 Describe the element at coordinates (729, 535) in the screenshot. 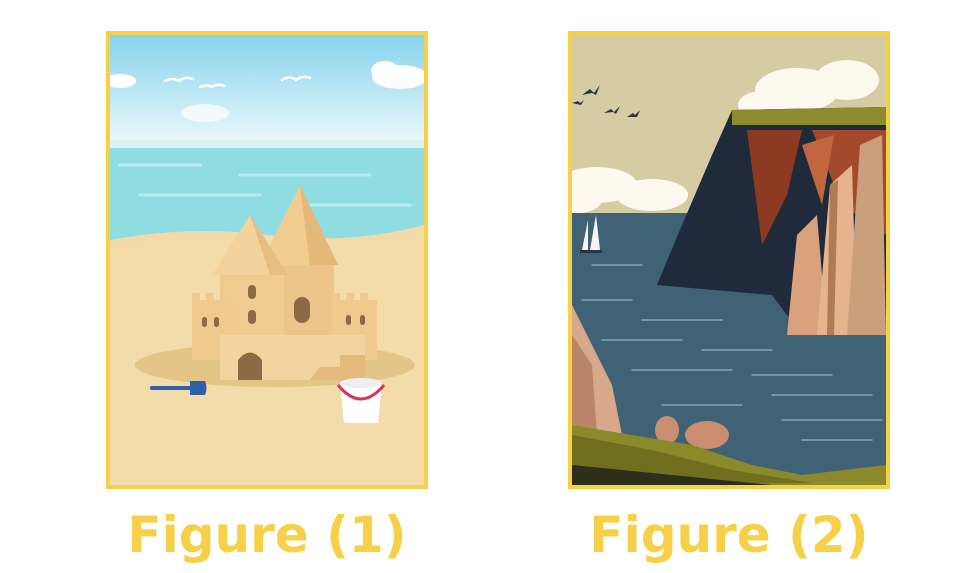

I see `figure-2-caption: Figure (2)` at that location.